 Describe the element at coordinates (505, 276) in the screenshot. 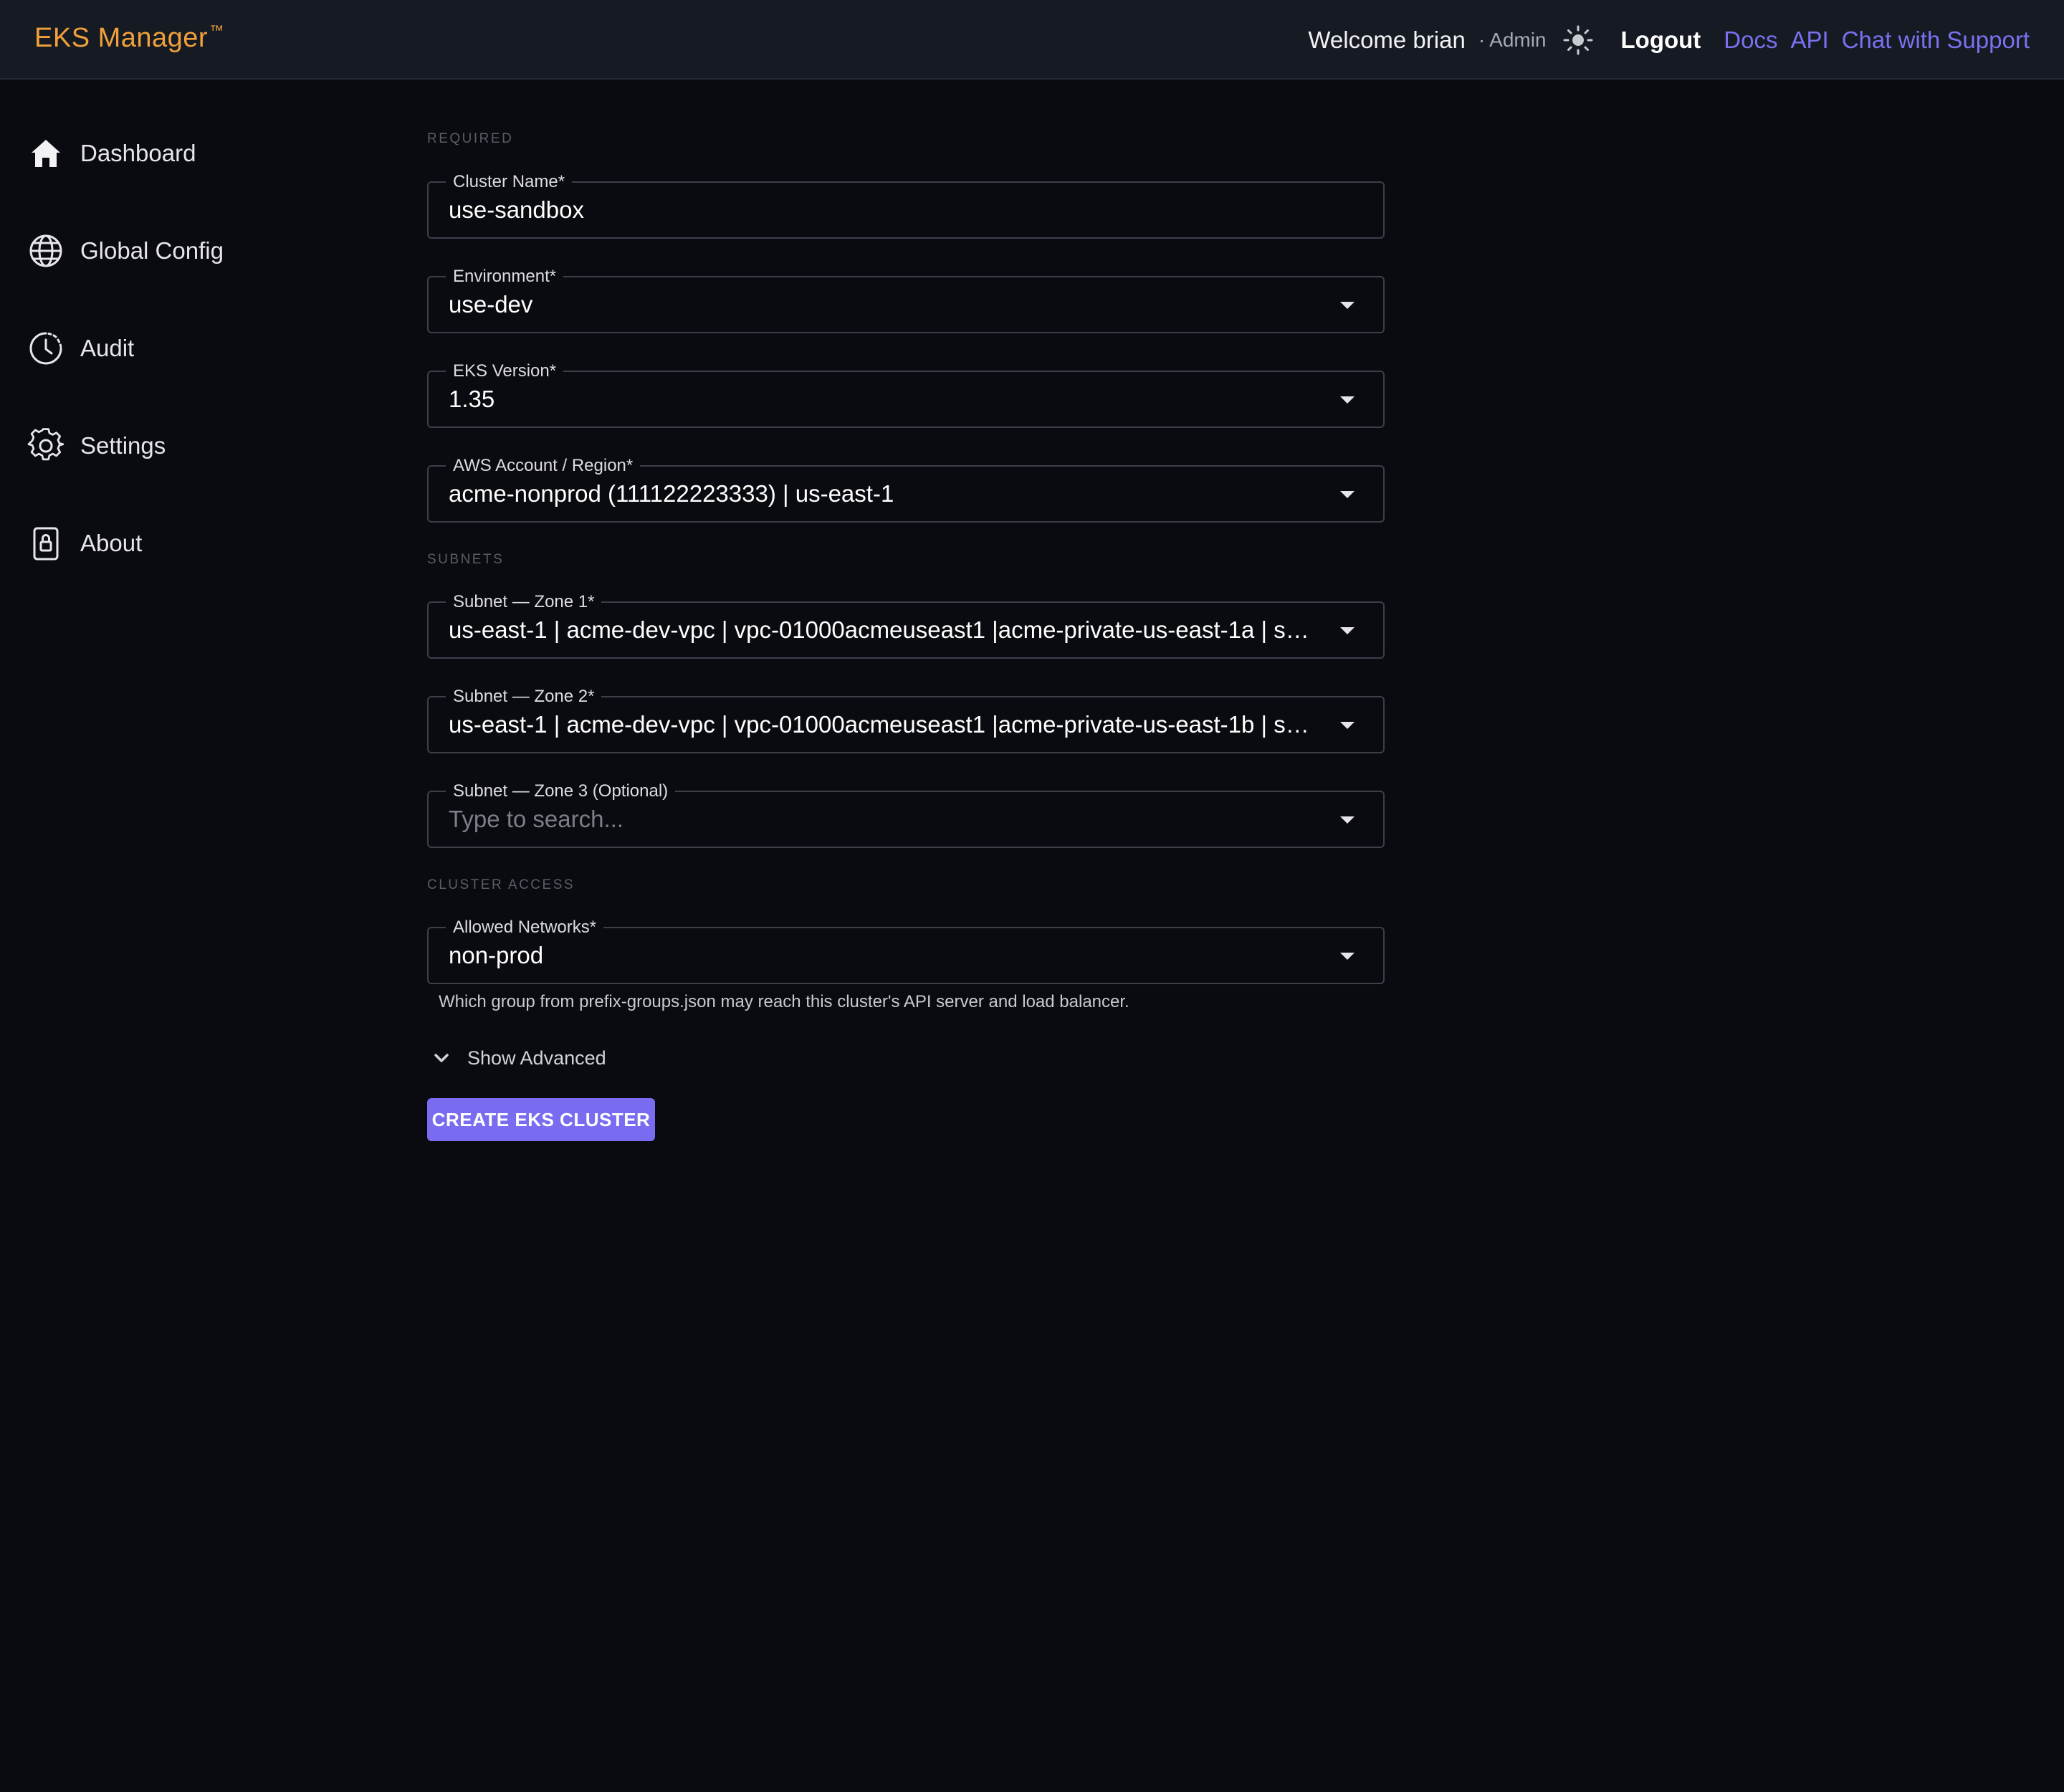

I see `field-label: Environment*` at that location.